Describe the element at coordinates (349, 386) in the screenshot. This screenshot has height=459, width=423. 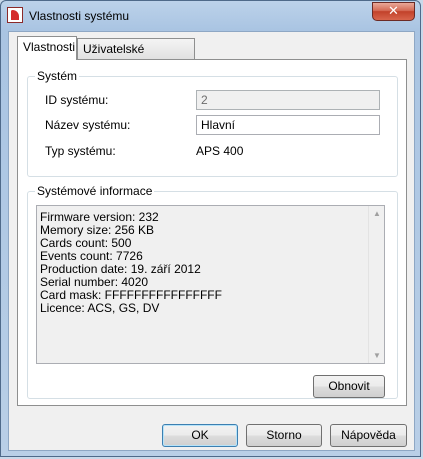
I see `refresh-button: Obnovit` at that location.